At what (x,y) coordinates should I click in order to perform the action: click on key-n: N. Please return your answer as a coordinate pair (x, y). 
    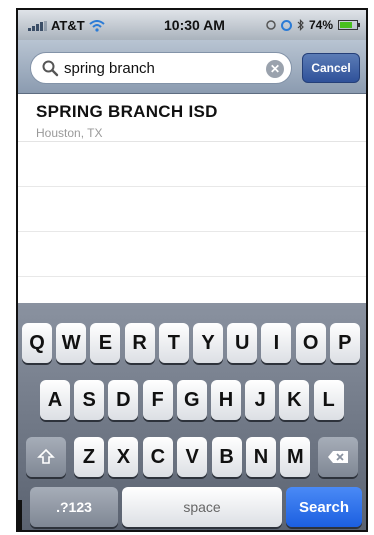
    Looking at the image, I should click on (261, 457).